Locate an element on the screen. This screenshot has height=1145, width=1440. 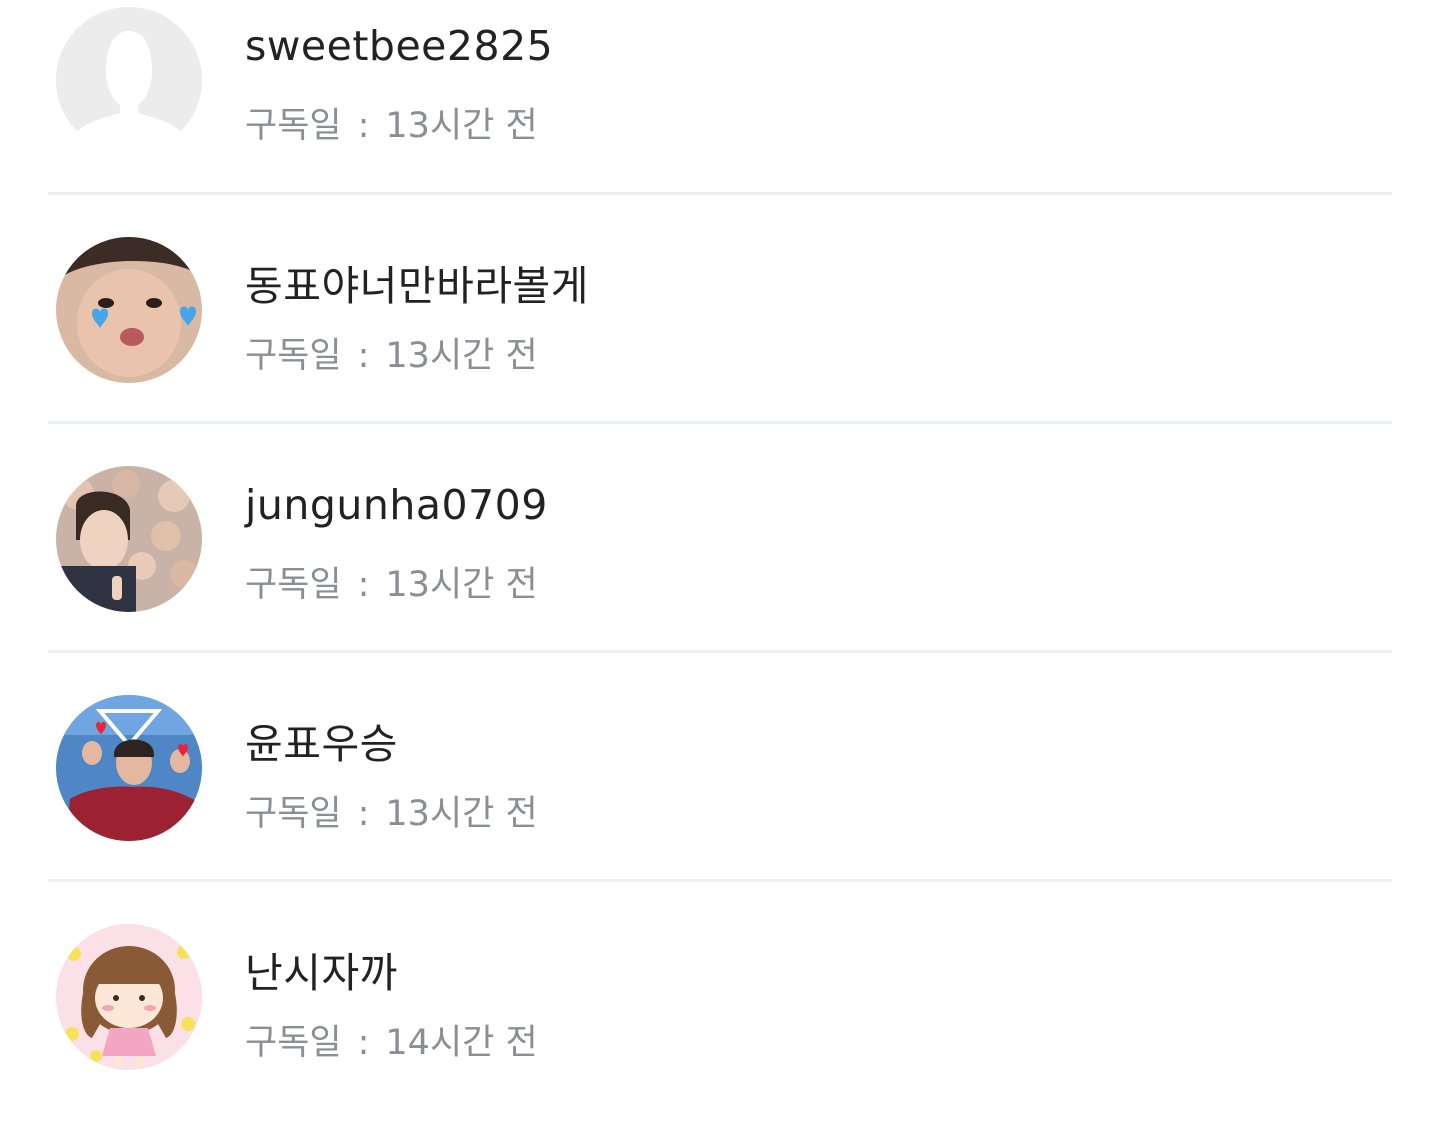
subscriber-username: jungunha0709 is located at coordinates (396, 505).